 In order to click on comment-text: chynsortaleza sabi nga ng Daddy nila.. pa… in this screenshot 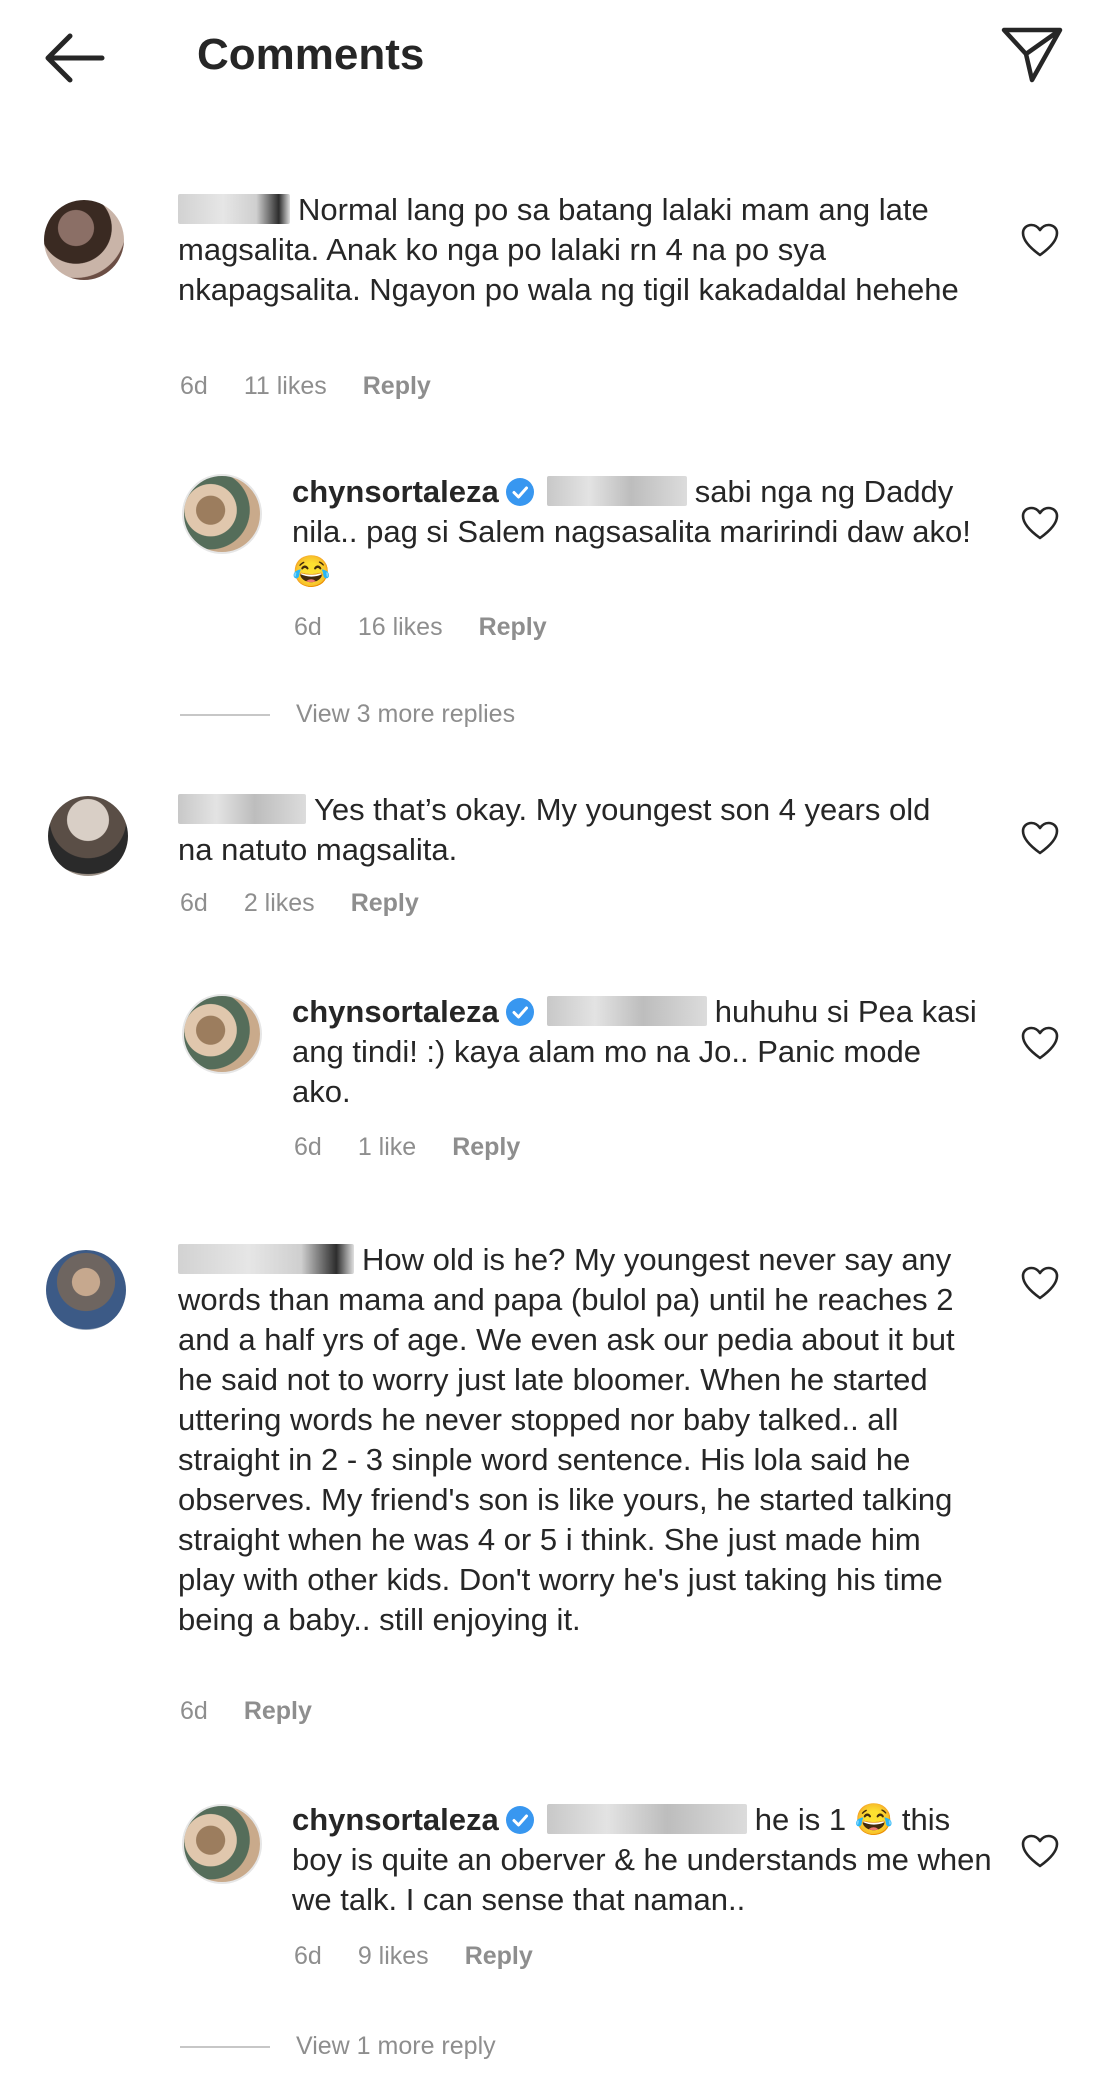, I will do `click(631, 531)`.